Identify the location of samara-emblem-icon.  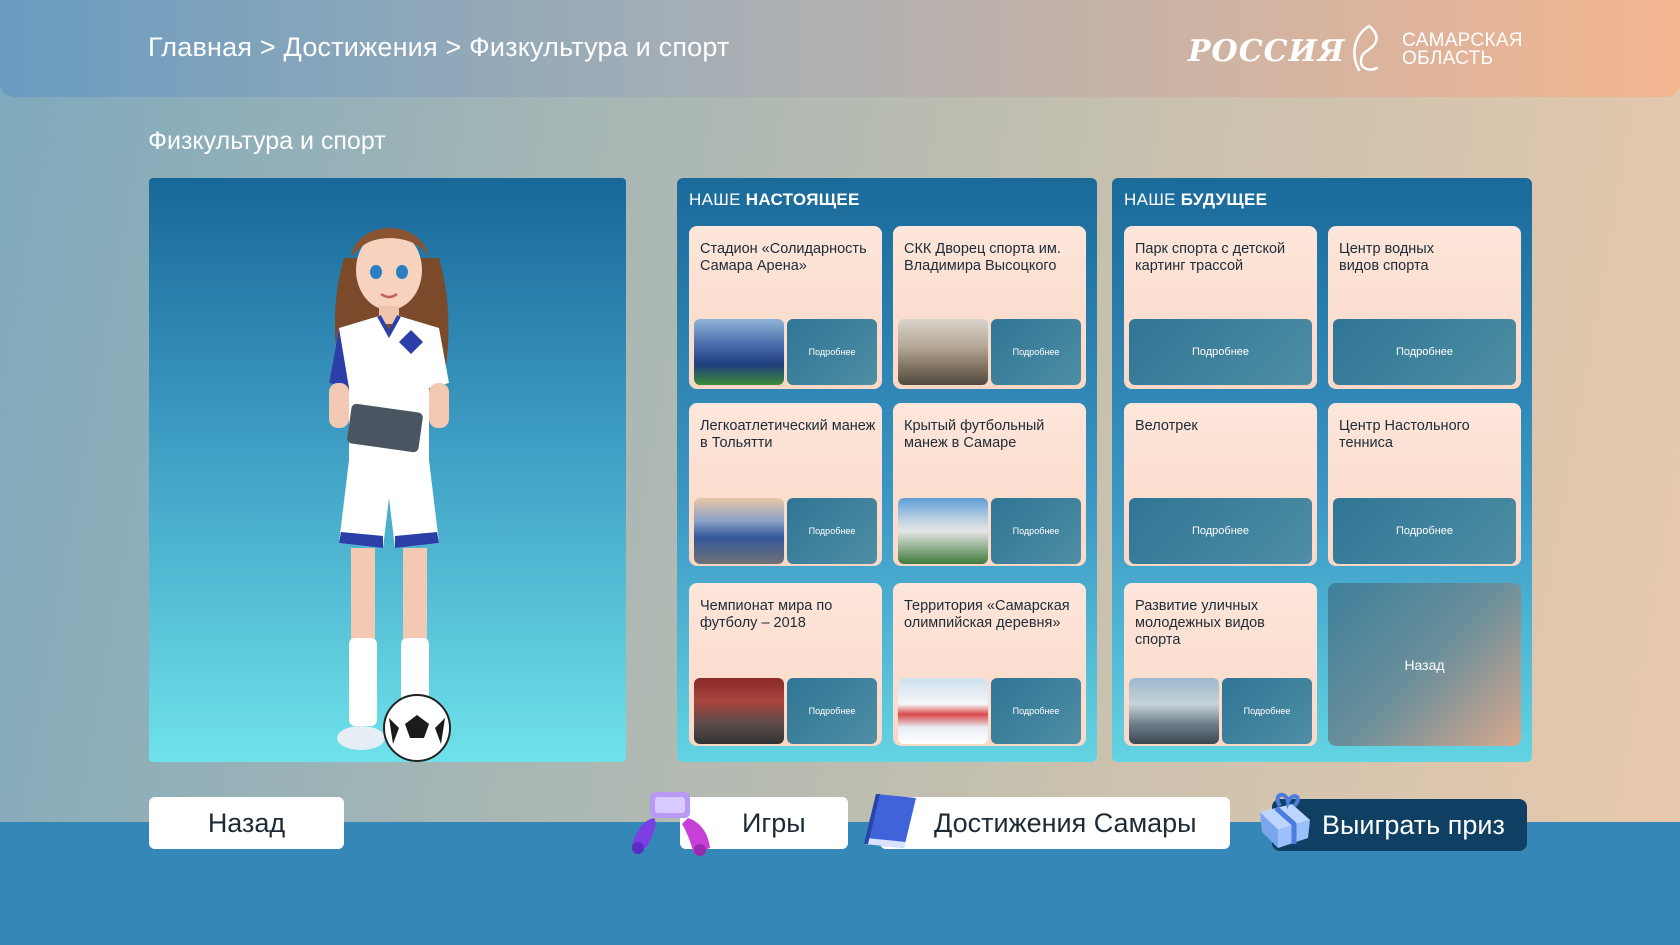
(1366, 48).